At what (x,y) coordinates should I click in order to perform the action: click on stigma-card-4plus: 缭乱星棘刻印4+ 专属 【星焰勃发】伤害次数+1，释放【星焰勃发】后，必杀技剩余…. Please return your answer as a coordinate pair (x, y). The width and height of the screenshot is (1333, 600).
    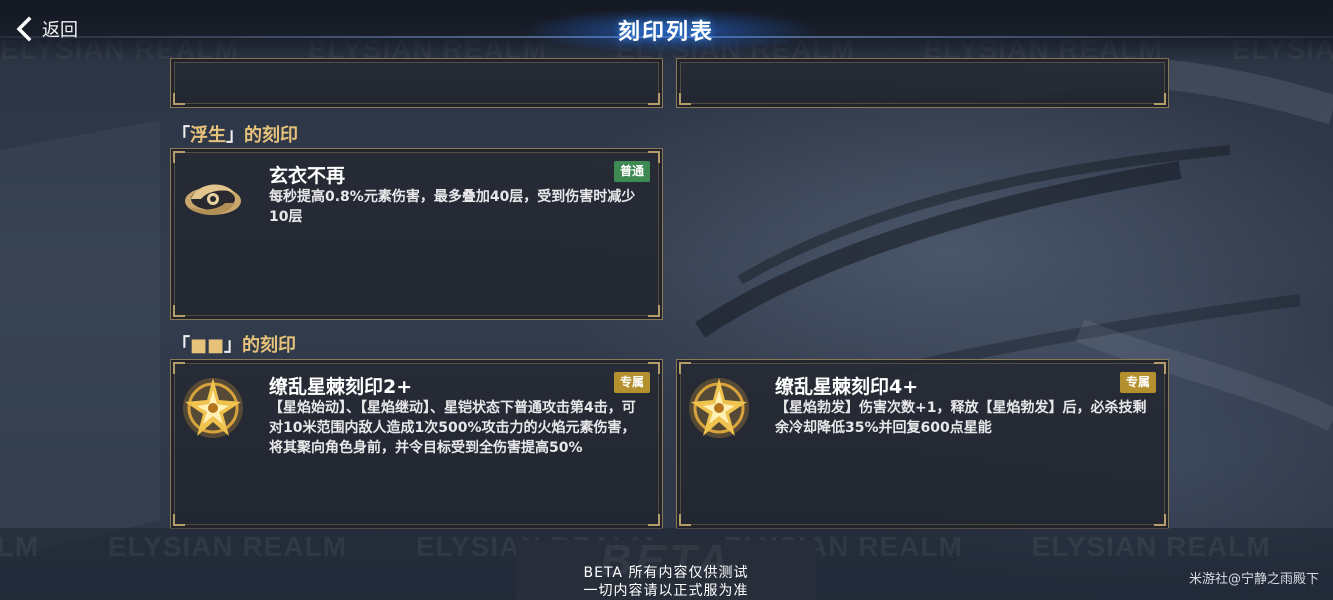
    Looking at the image, I should click on (922, 444).